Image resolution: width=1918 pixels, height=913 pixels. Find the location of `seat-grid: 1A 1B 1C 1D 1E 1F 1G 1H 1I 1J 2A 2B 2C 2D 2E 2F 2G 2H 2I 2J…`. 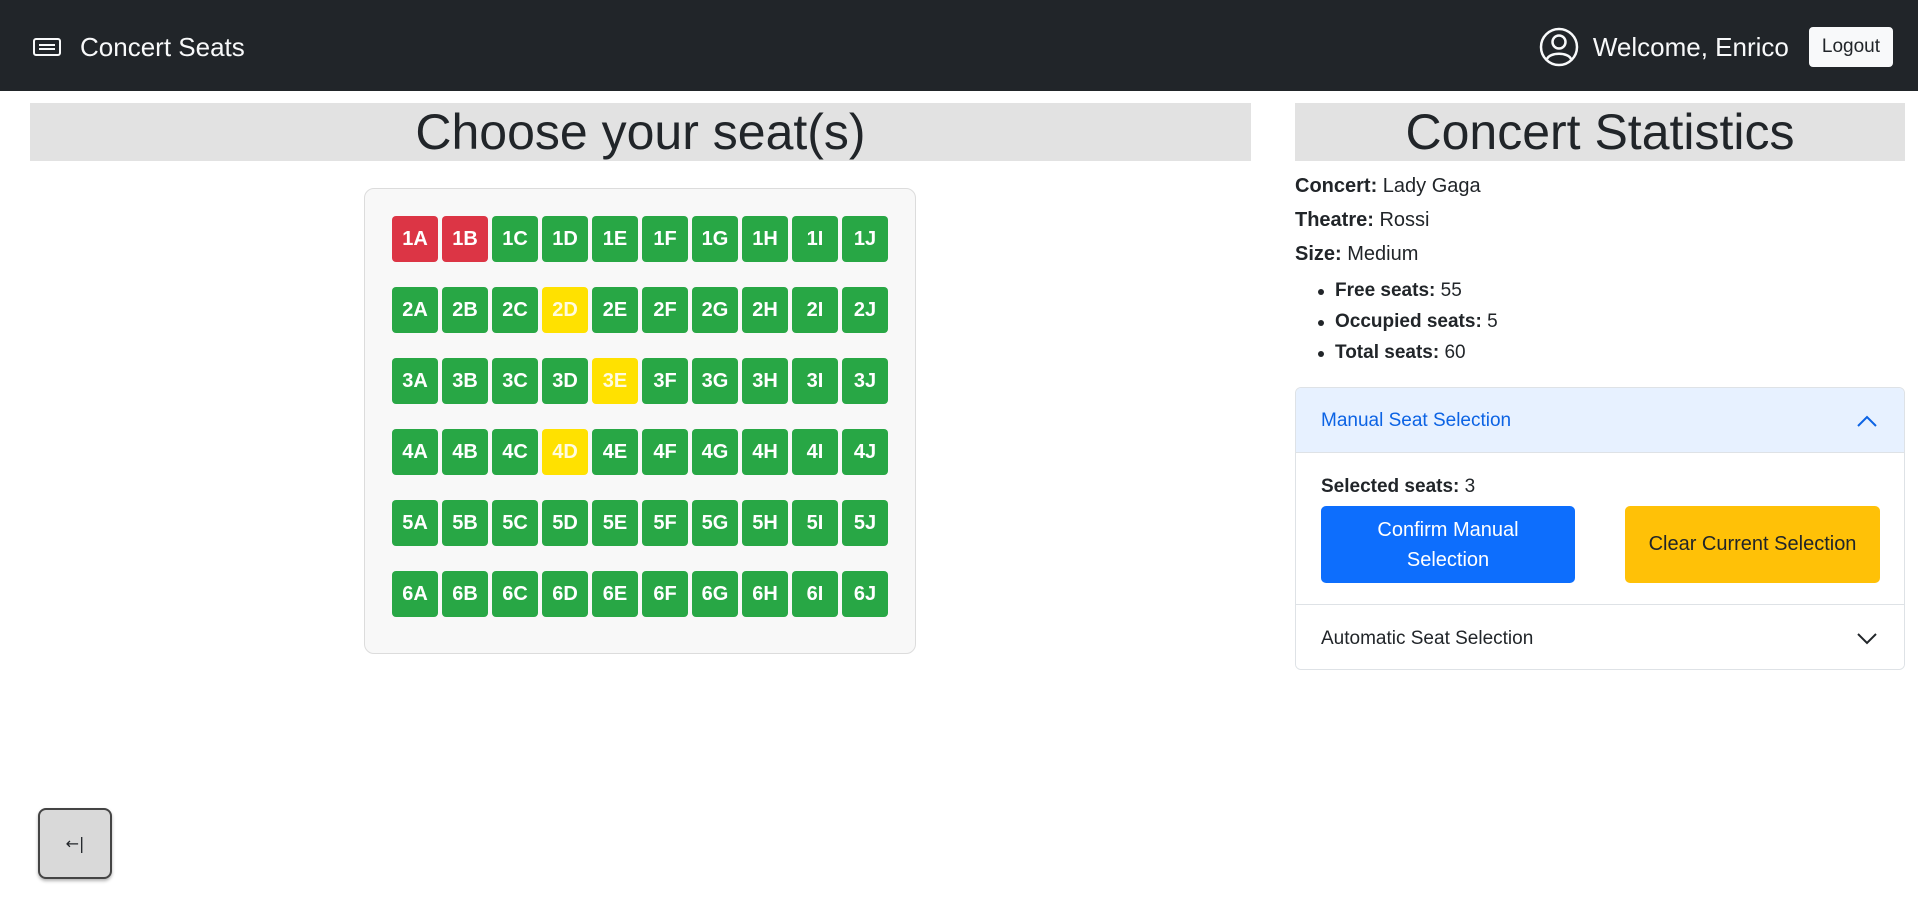

seat-grid: 1A 1B 1C 1D 1E 1F 1G 1H 1I 1J 2A 2B 2C 2D 2E 2F 2G 2H 2I 2J… is located at coordinates (640, 416).